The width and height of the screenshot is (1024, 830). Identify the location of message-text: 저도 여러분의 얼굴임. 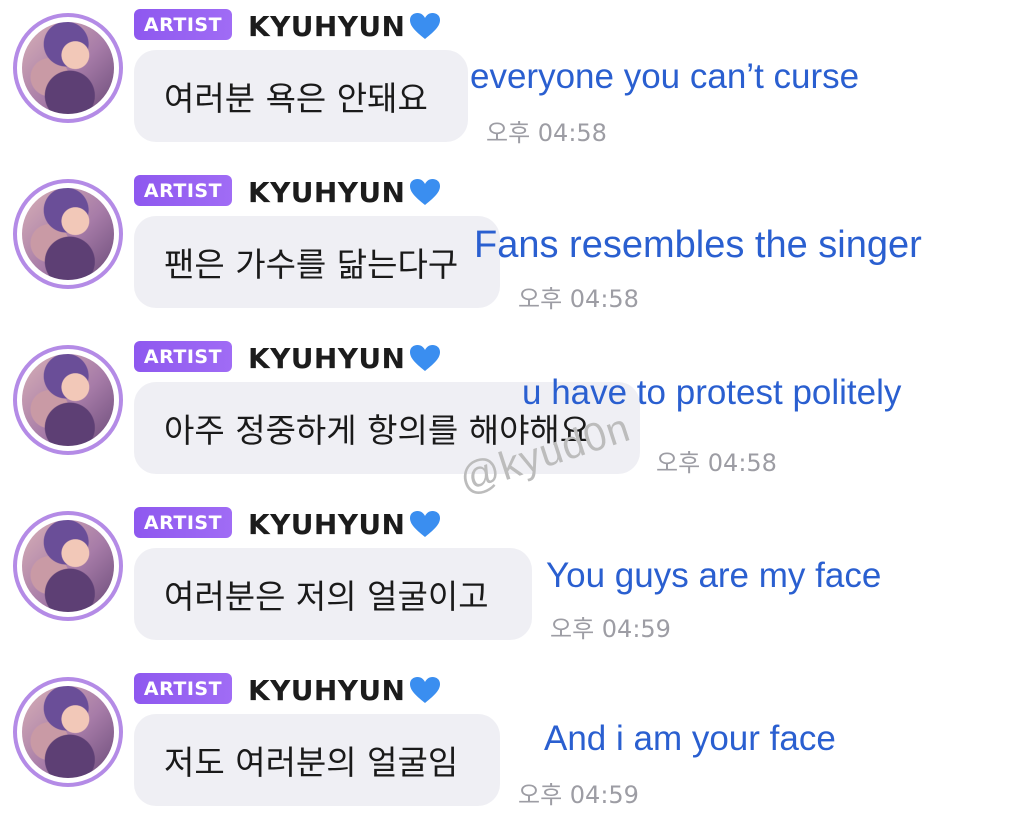
(311, 762).